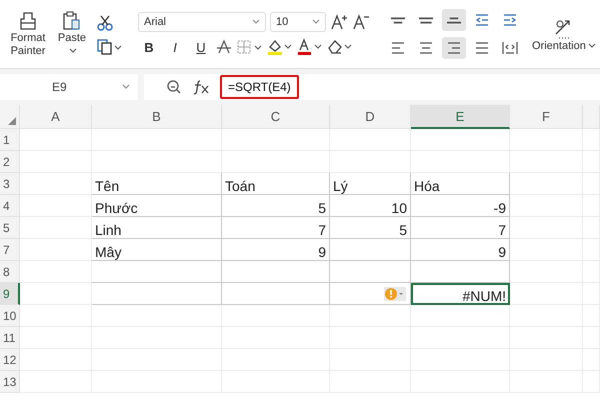  What do you see at coordinates (249, 47) in the screenshot?
I see `borders-icon` at bounding box center [249, 47].